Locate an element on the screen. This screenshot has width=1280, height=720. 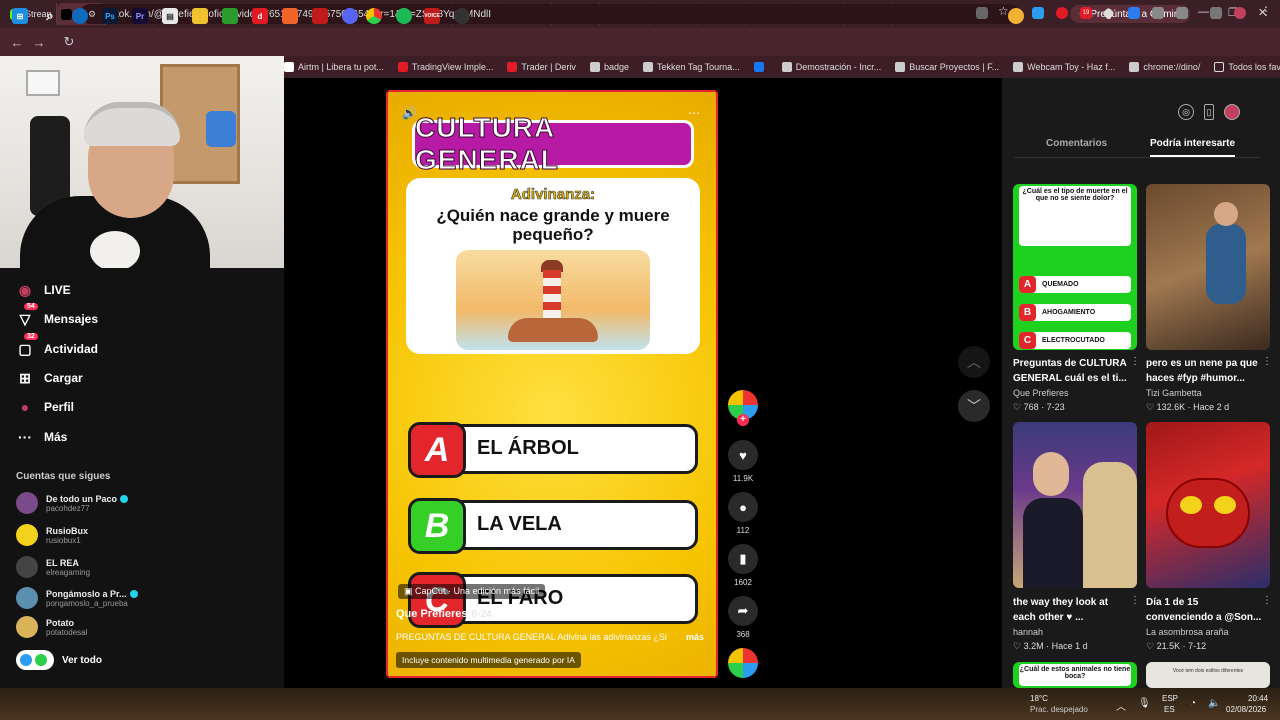
folder-icon is located at coordinates (200, 16).